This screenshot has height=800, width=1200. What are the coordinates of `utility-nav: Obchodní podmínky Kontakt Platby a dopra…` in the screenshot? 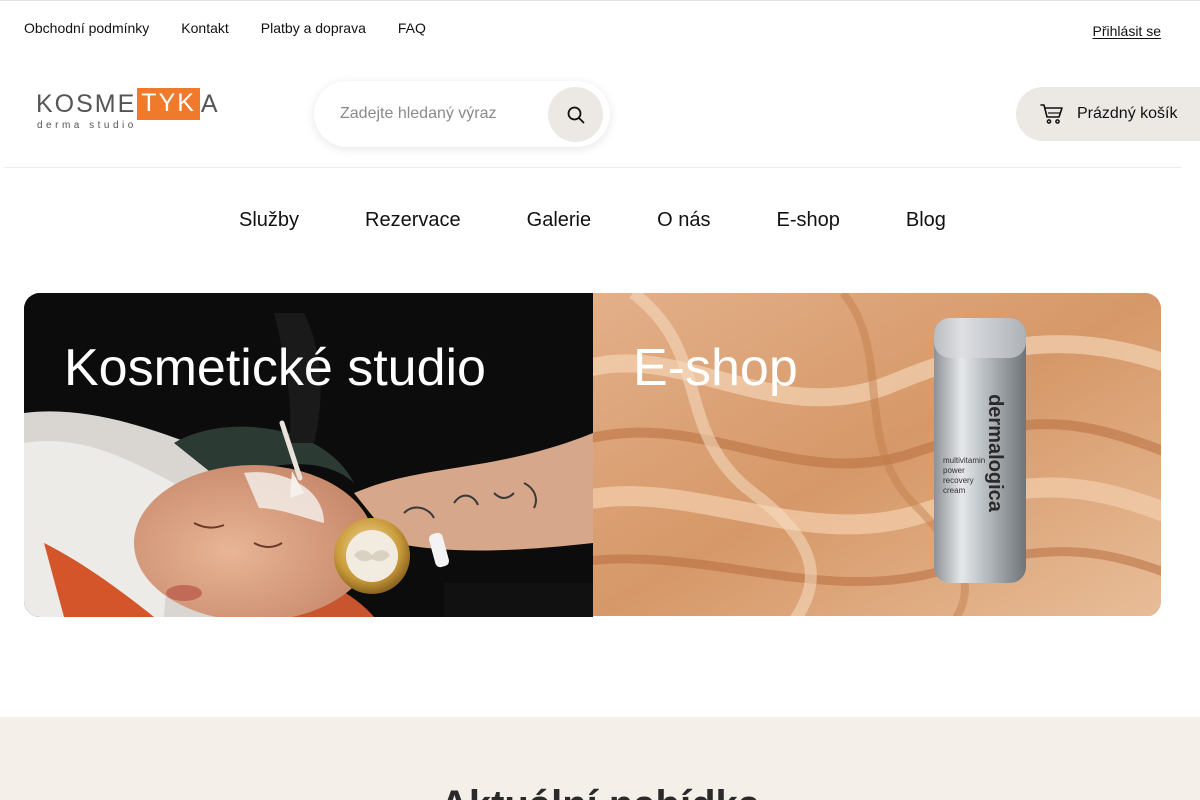 It's located at (225, 28).